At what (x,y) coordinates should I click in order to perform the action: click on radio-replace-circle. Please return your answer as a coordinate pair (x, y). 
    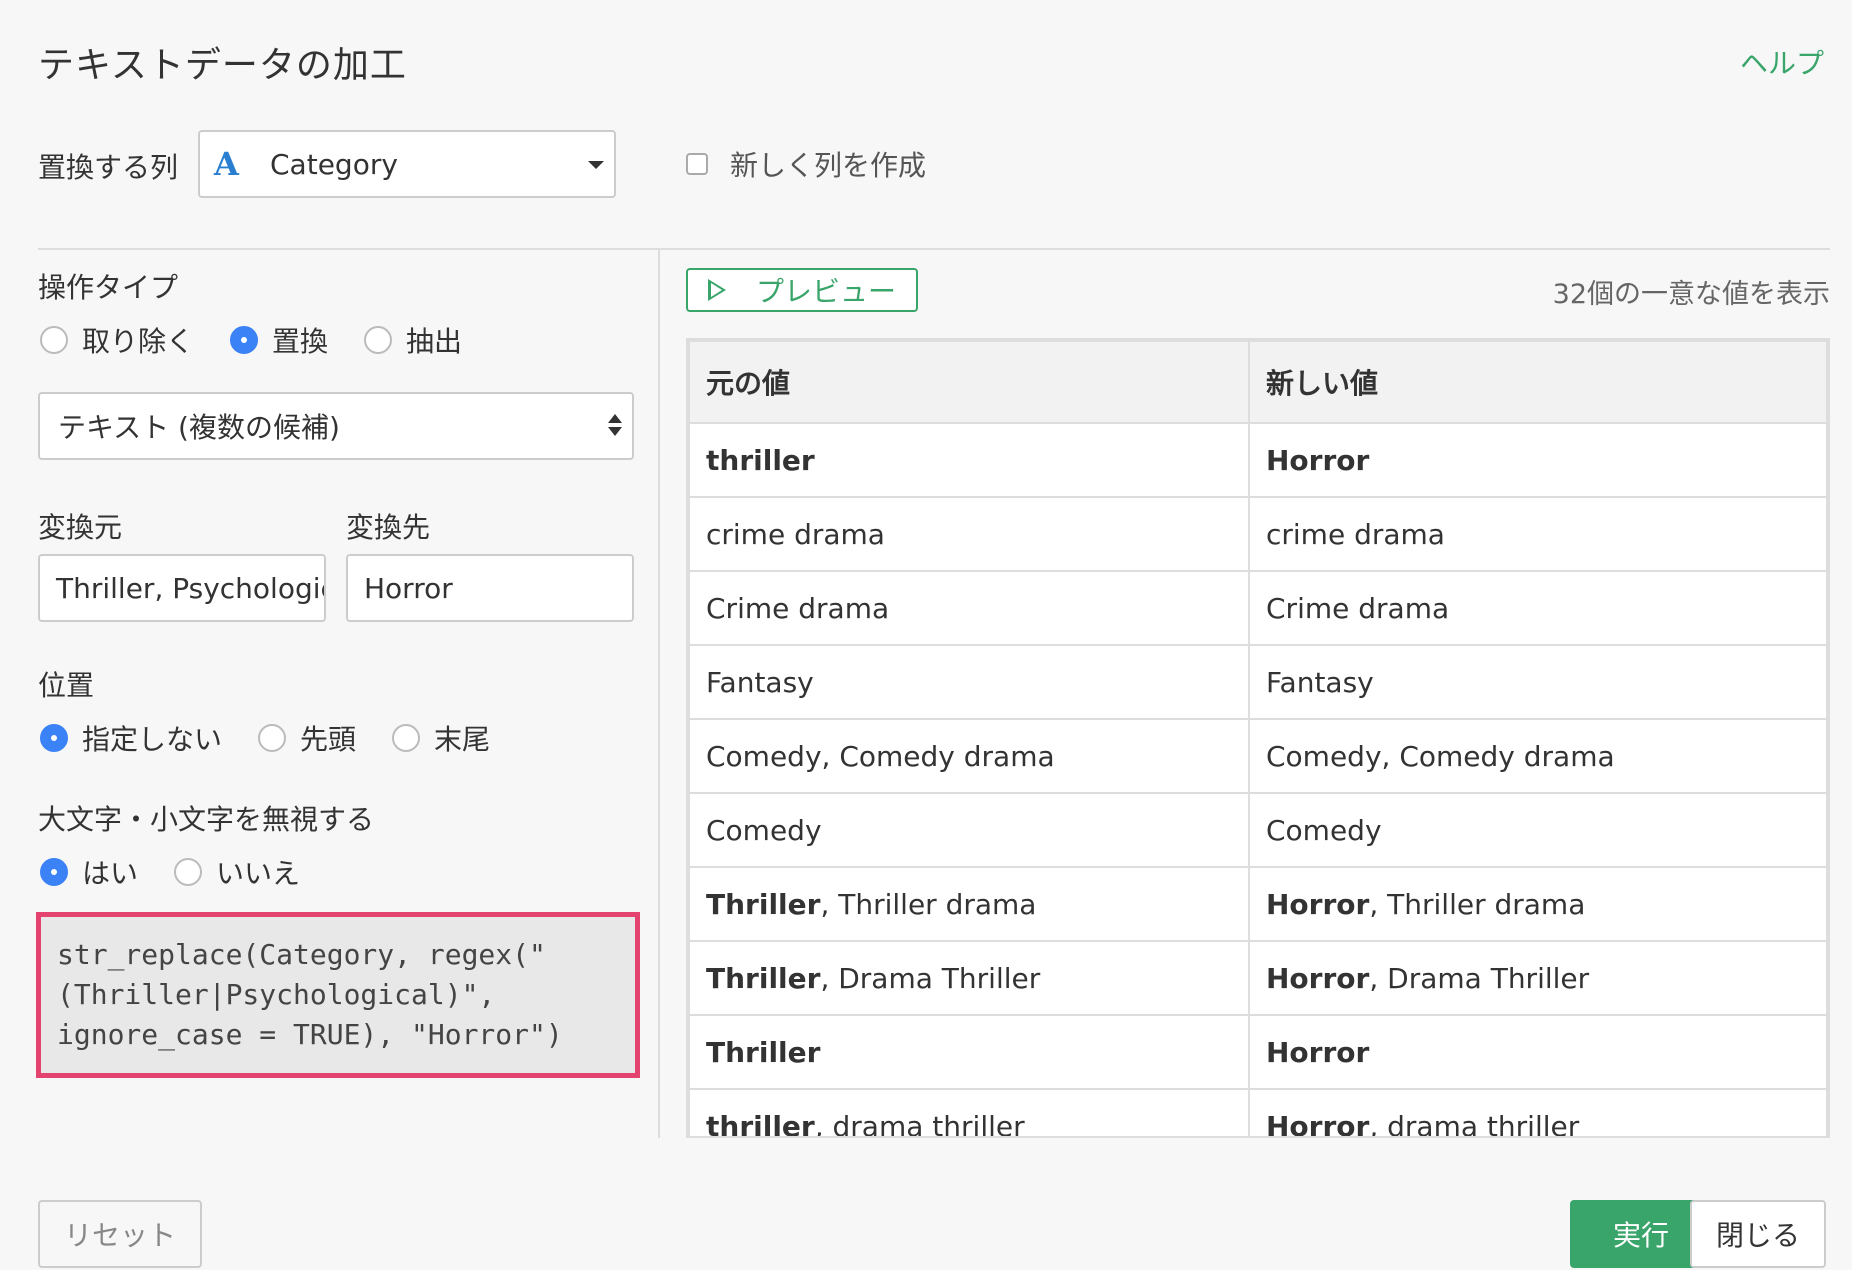
    Looking at the image, I should click on (244, 340).